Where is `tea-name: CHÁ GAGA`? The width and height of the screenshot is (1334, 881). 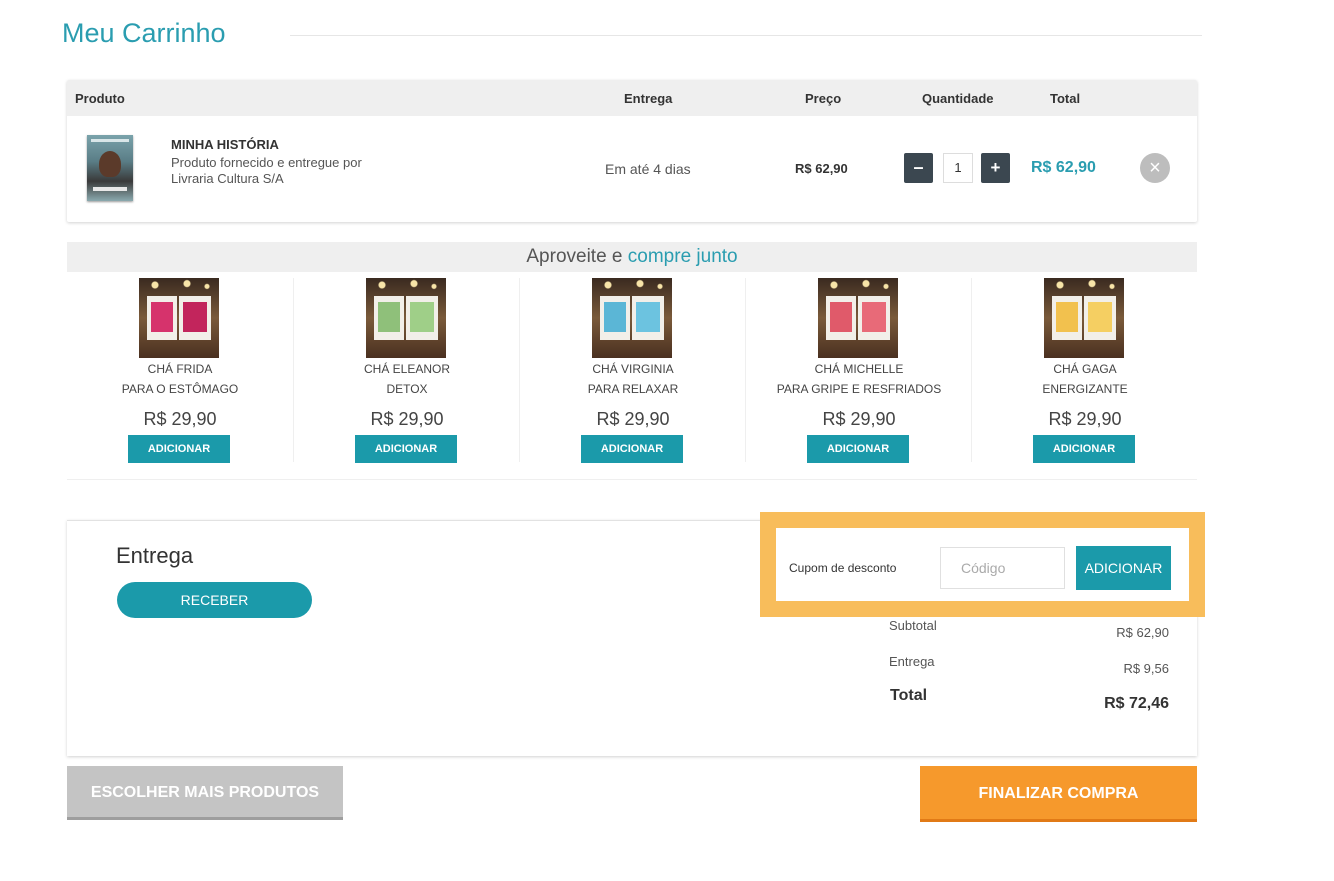
tea-name: CHÁ GAGA is located at coordinates (1085, 369).